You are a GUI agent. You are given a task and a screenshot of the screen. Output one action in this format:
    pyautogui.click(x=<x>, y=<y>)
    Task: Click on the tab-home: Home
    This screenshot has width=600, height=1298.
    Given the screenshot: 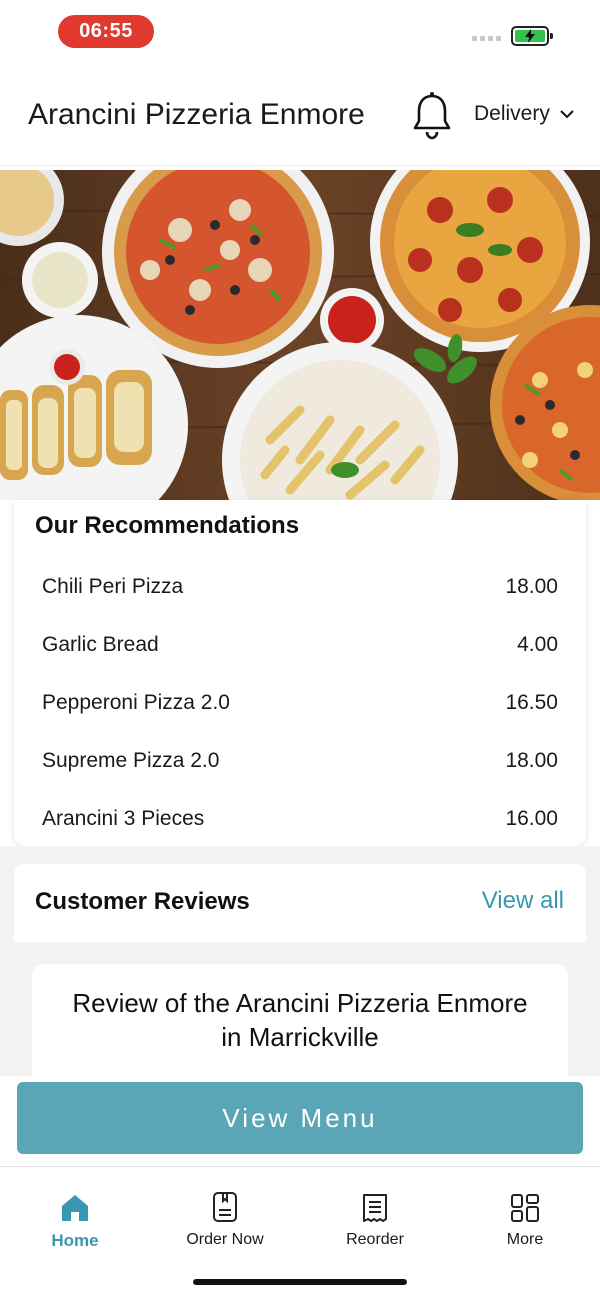 What is the action you would take?
    pyautogui.click(x=75, y=1219)
    